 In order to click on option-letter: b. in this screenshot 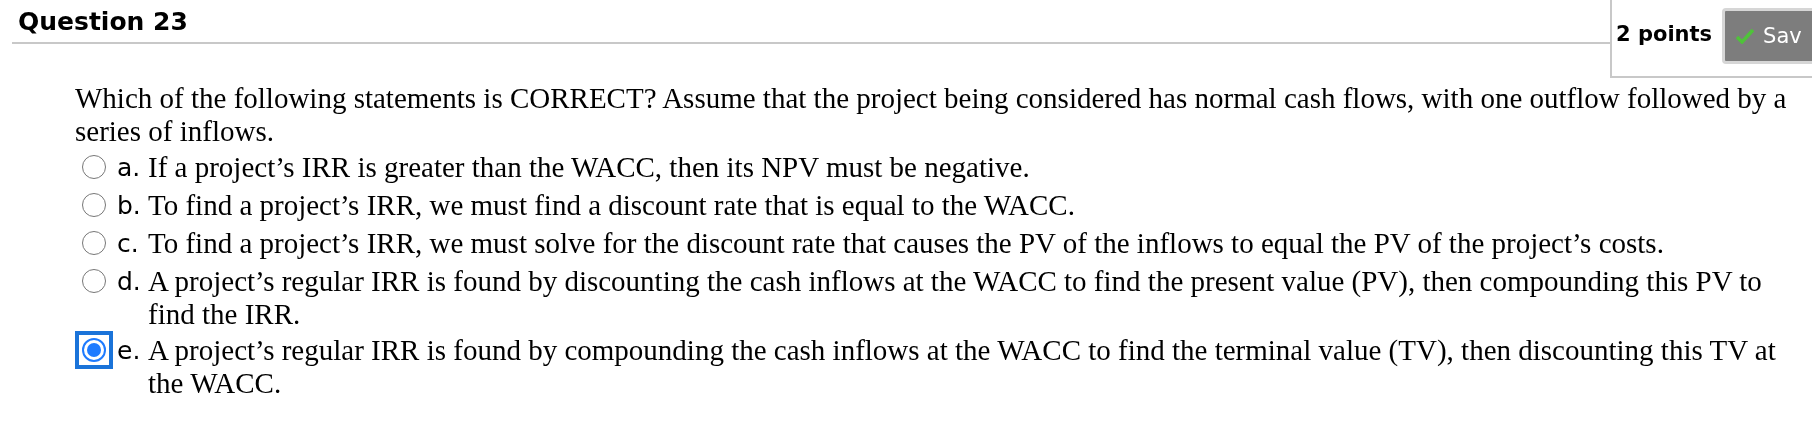, I will do `click(129, 206)`.